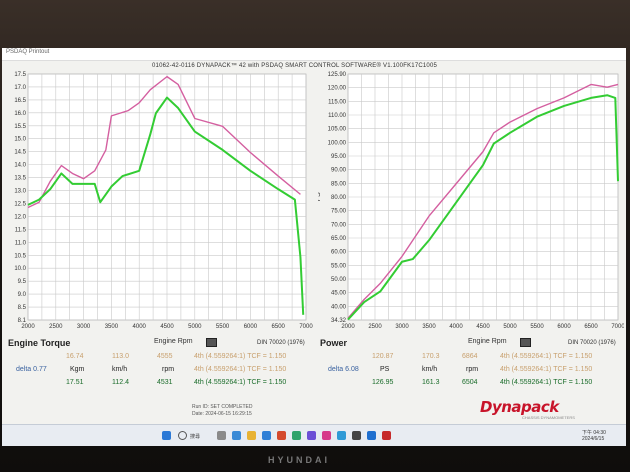 Image resolution: width=630 pixels, height=472 pixels. I want to click on dynapack-logo-sub: CHASSIS DYNAMOMETERS, so click(548, 417).